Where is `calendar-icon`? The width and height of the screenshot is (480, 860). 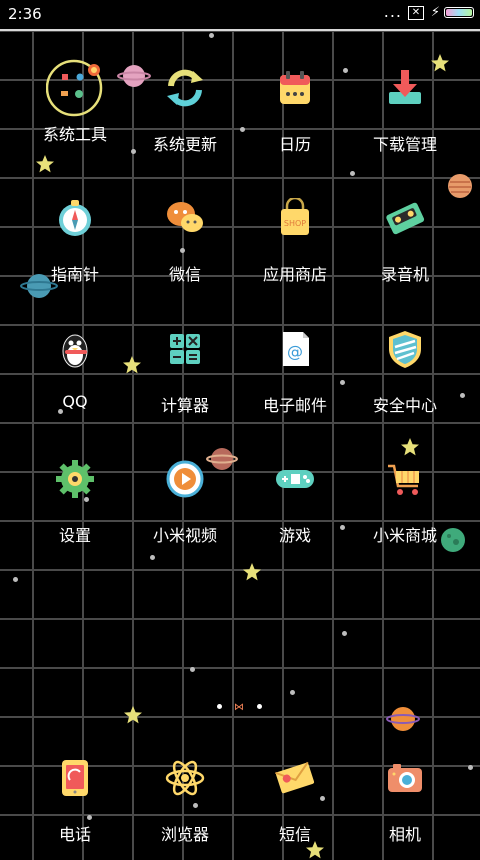
calendar-icon is located at coordinates (295, 87).